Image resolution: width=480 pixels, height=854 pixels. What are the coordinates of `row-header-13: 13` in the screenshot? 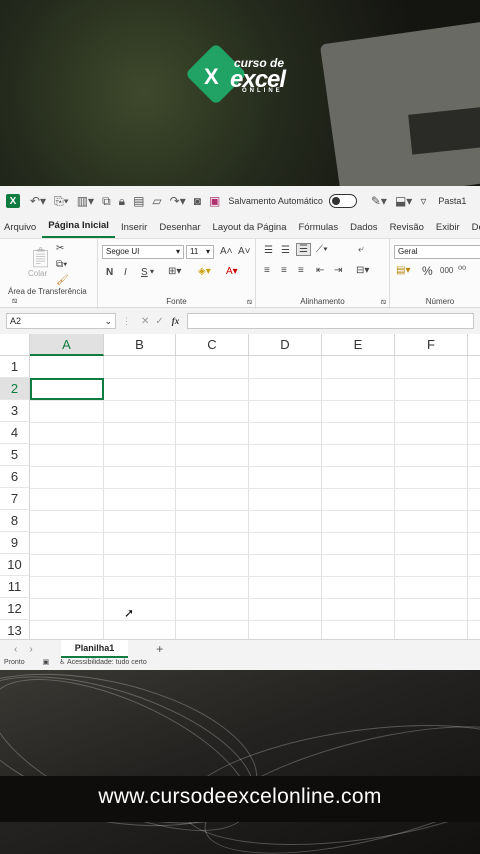 It's located at (15, 629).